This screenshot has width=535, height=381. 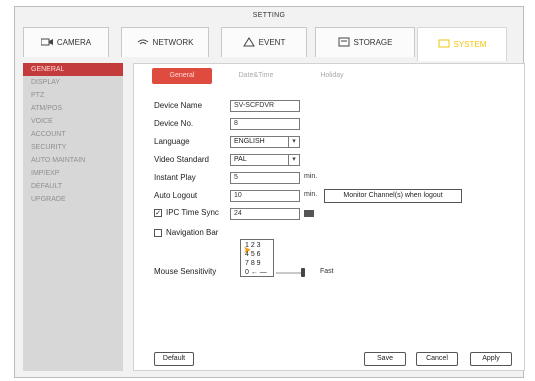 What do you see at coordinates (74, 42) in the screenshot?
I see `tab-label: CAMERA` at bounding box center [74, 42].